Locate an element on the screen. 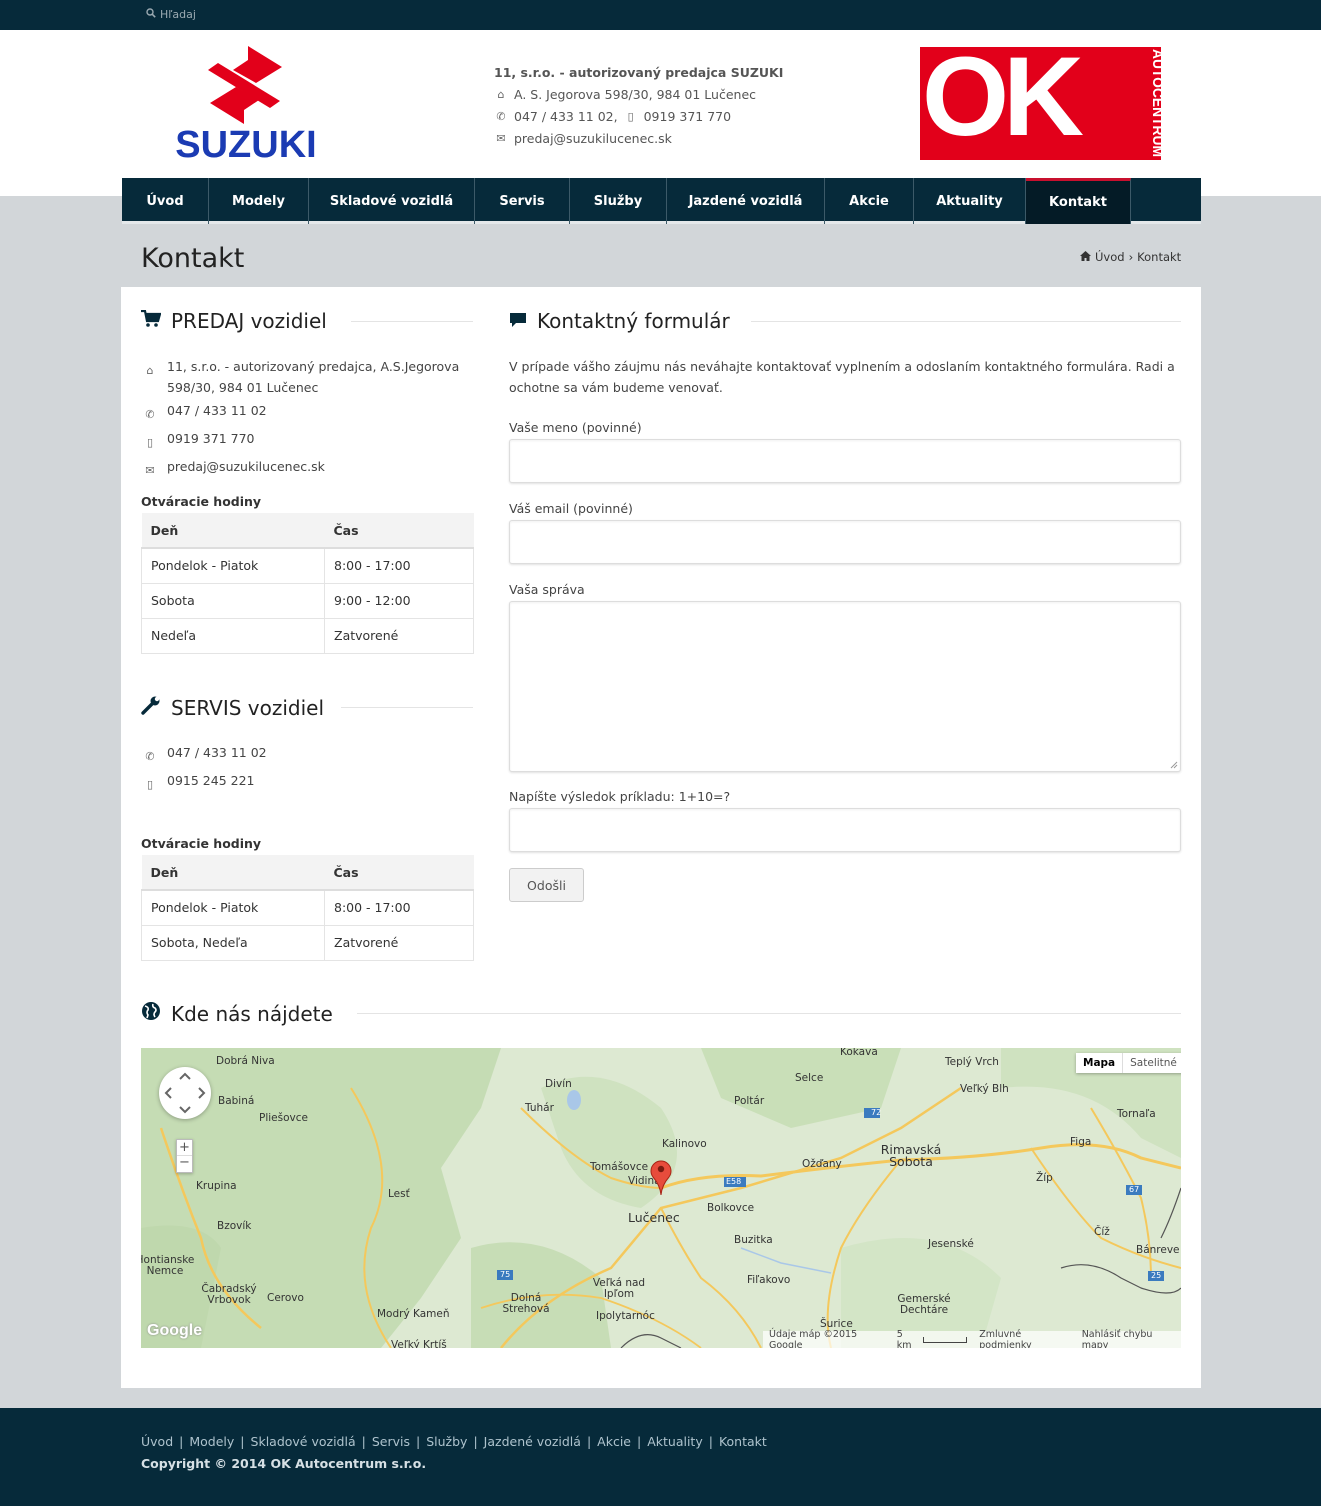 This screenshot has height=1506, width=1321. road-number: E58 is located at coordinates (734, 1181).